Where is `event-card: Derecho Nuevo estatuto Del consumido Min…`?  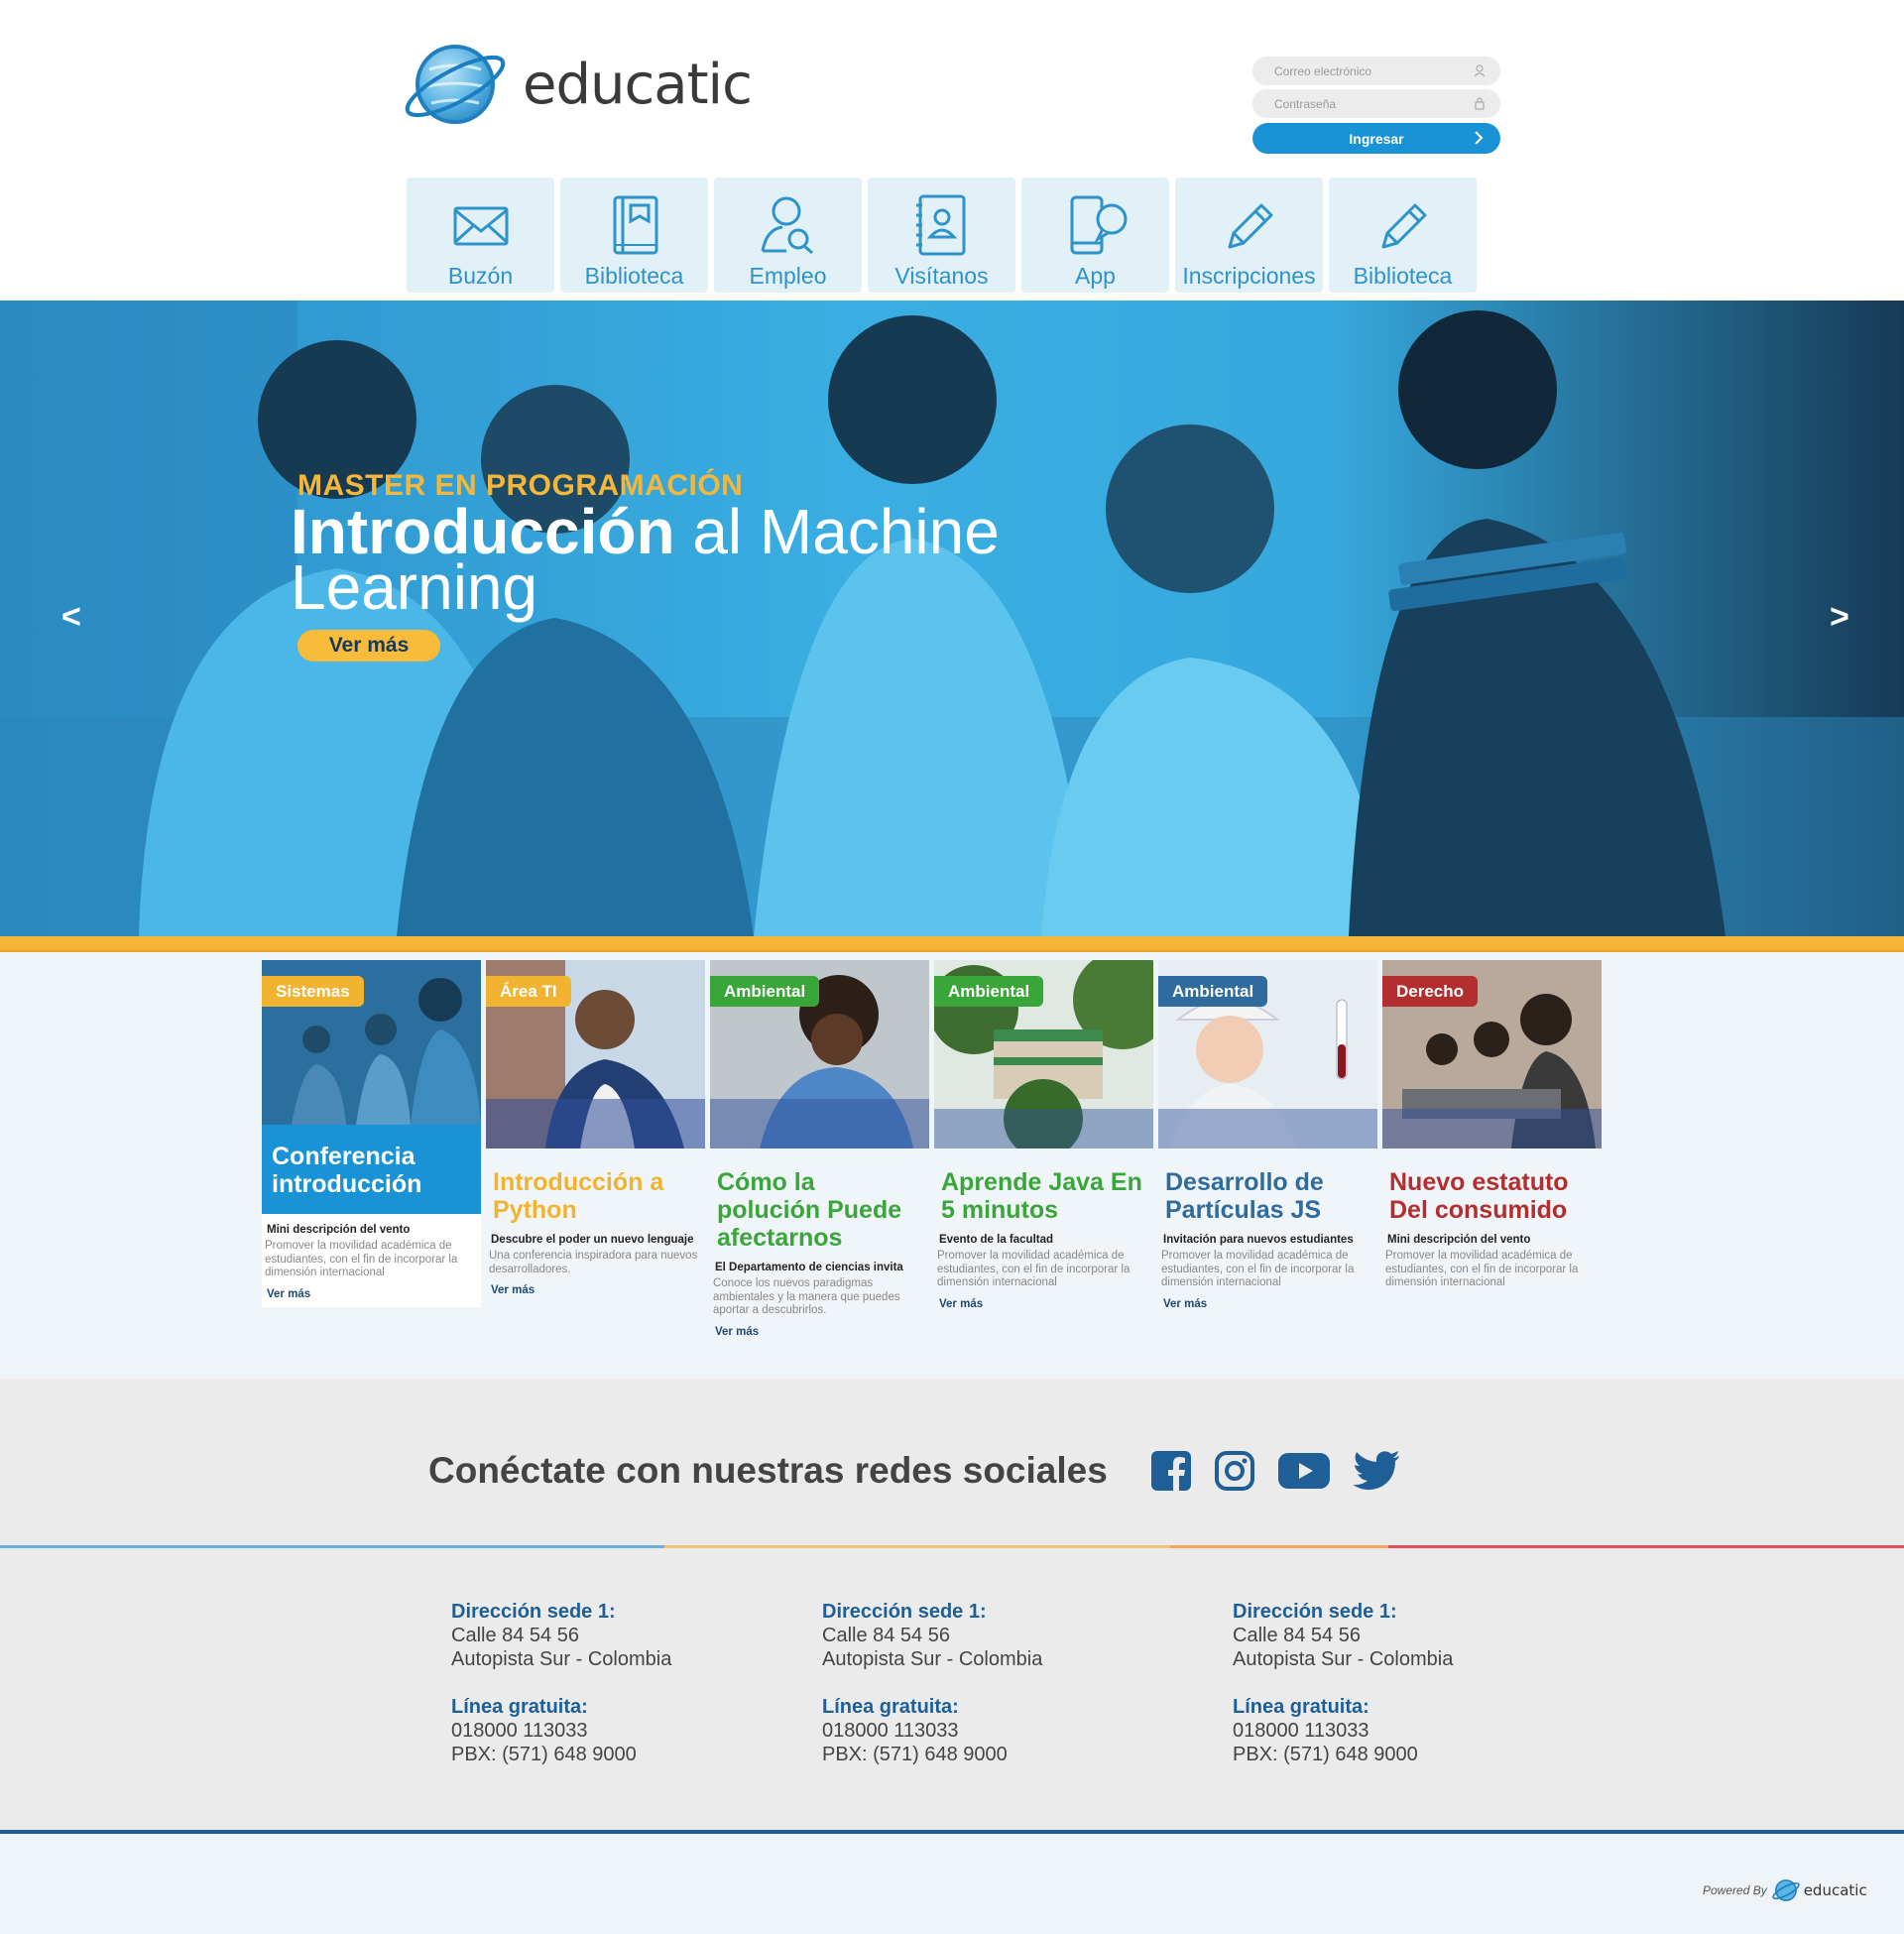 event-card: Derecho Nuevo estatuto Del consumido Min… is located at coordinates (1492, 1149).